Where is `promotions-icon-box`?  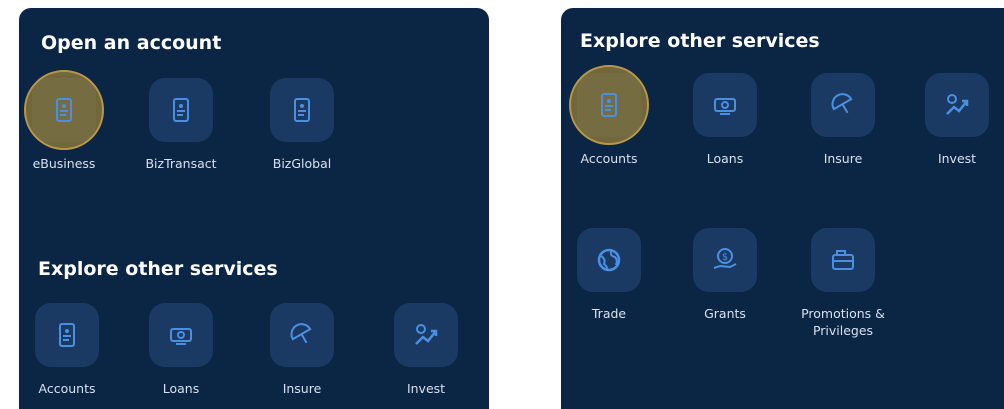
promotions-icon-box is located at coordinates (843, 260).